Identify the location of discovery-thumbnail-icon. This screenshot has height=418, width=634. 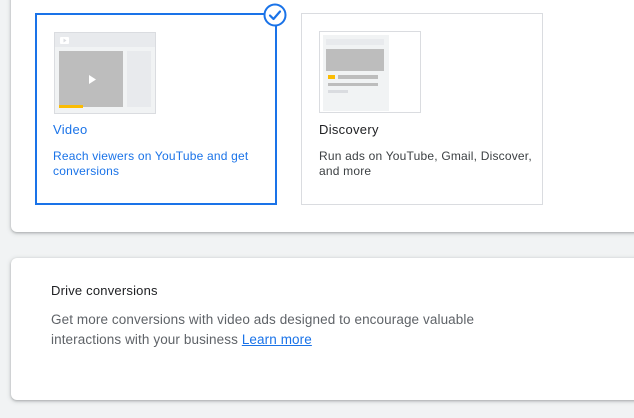
(370, 72).